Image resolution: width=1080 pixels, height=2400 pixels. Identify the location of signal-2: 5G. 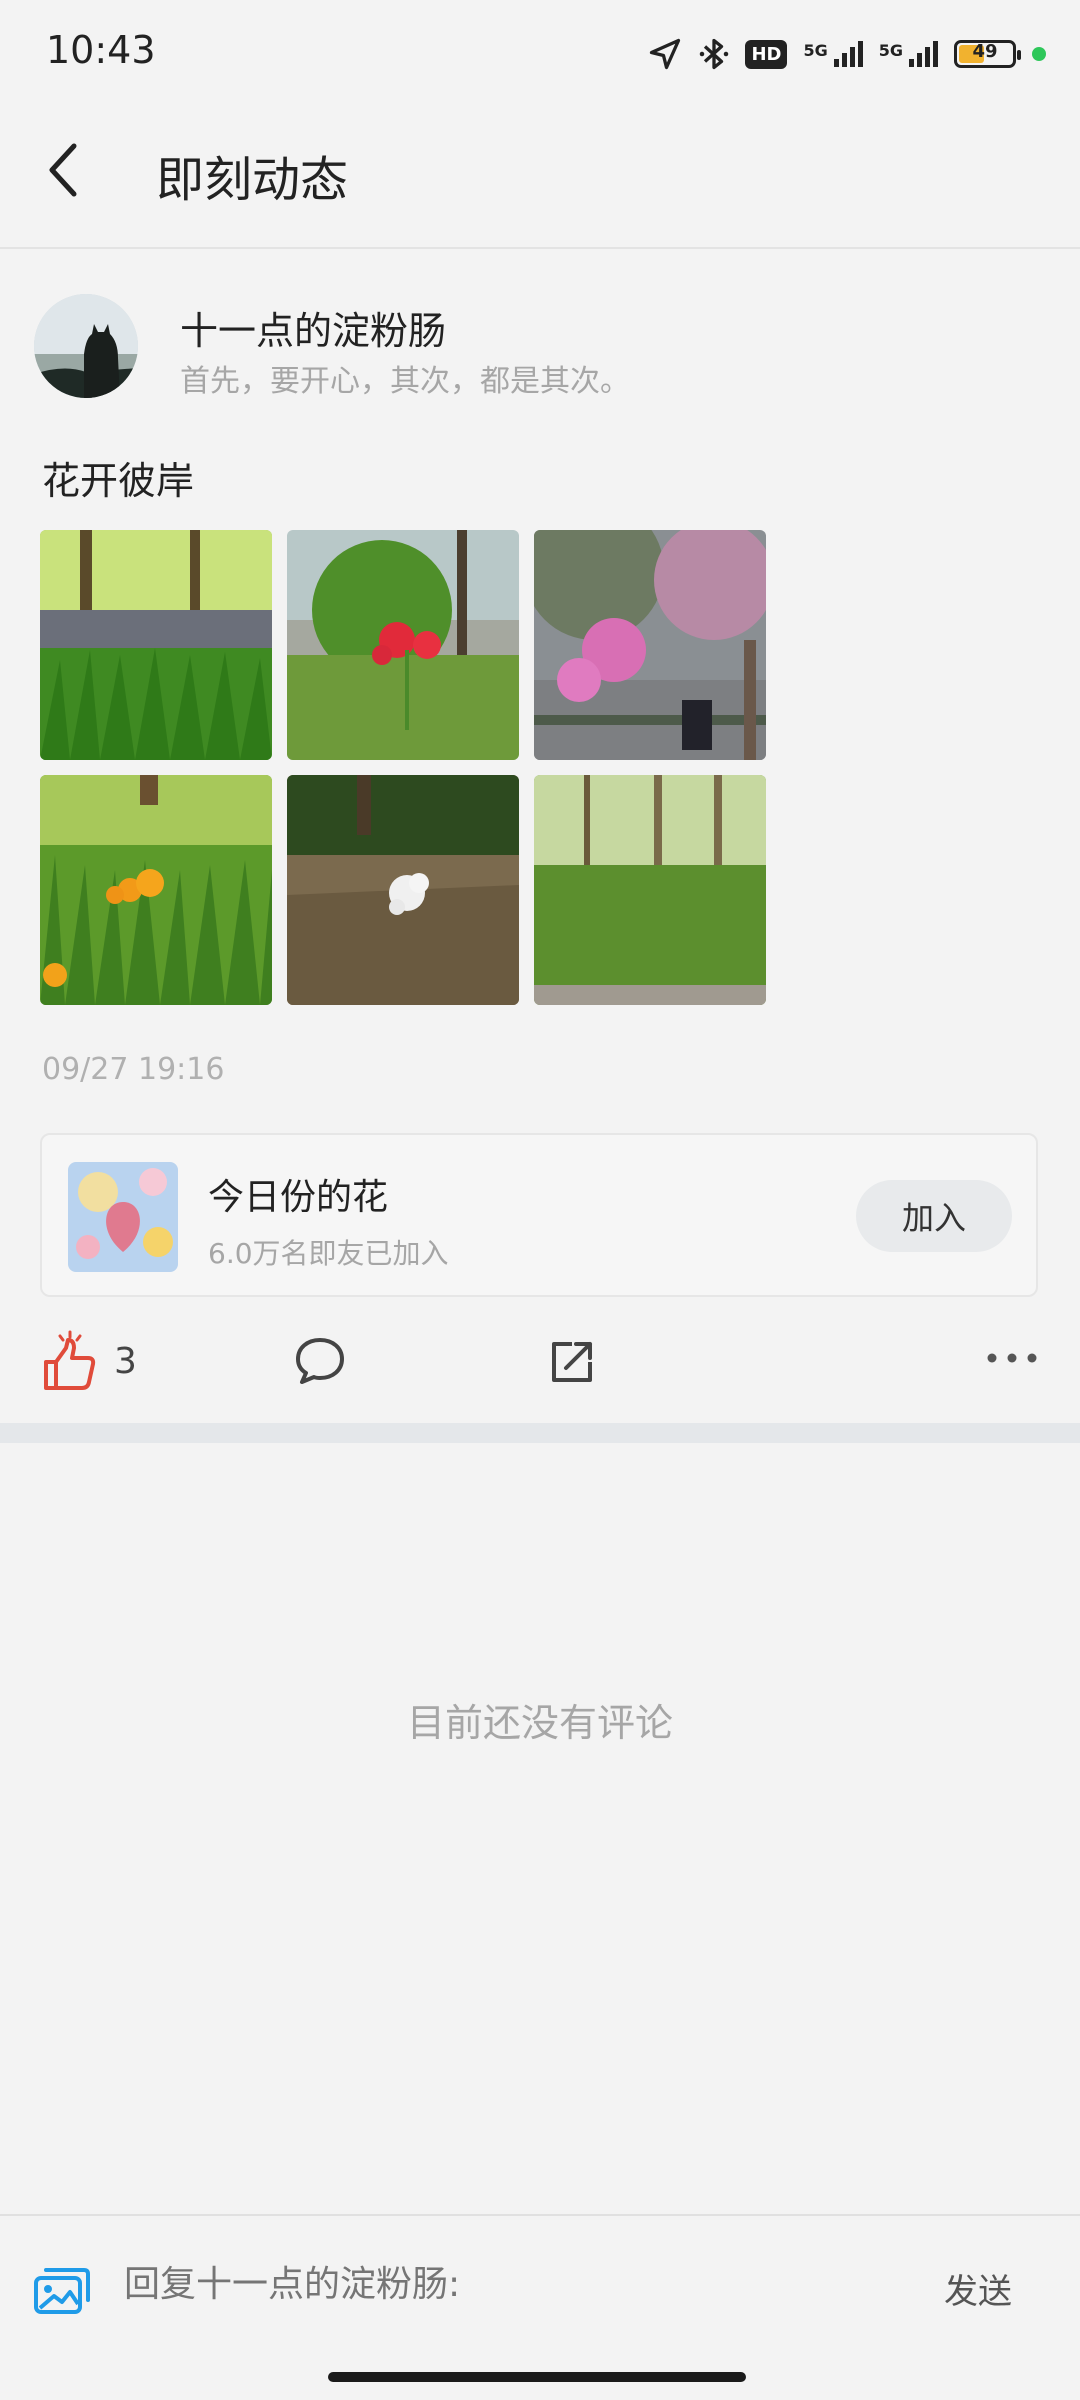
(908, 54).